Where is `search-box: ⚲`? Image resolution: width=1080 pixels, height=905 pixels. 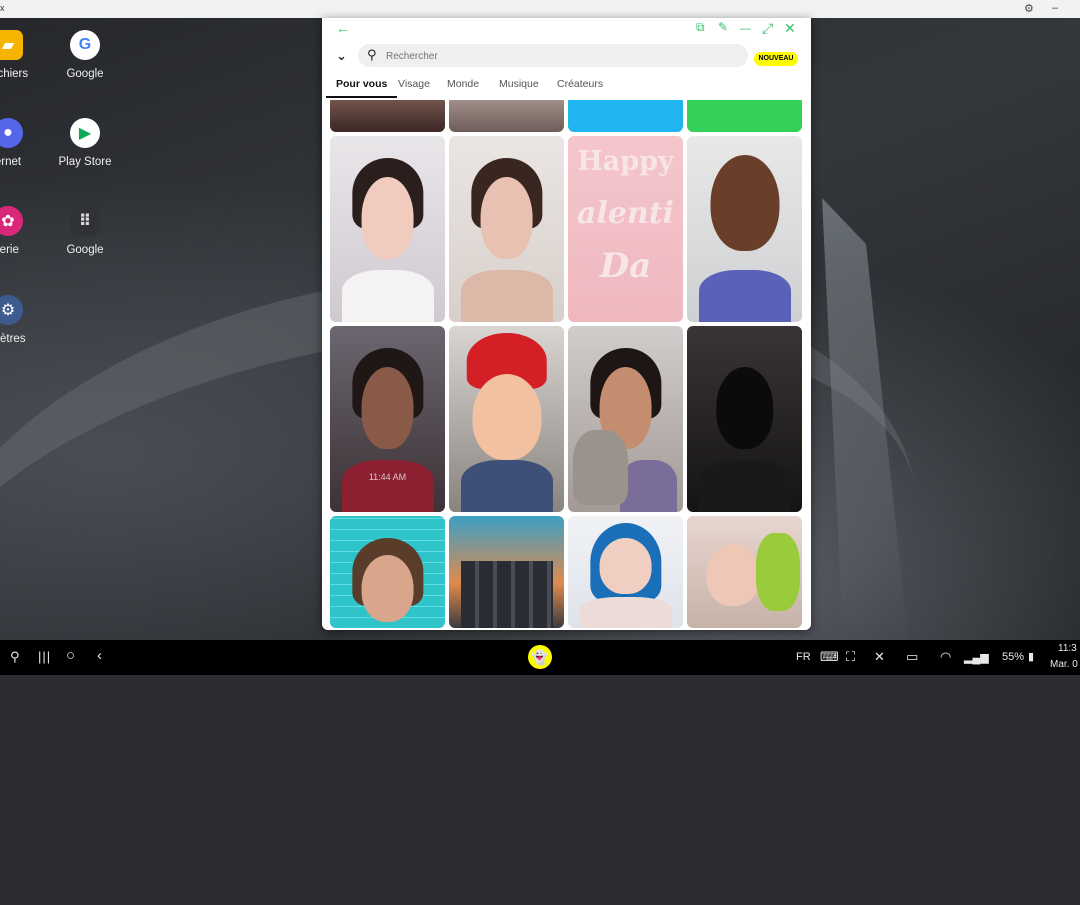 search-box: ⚲ is located at coordinates (553, 55).